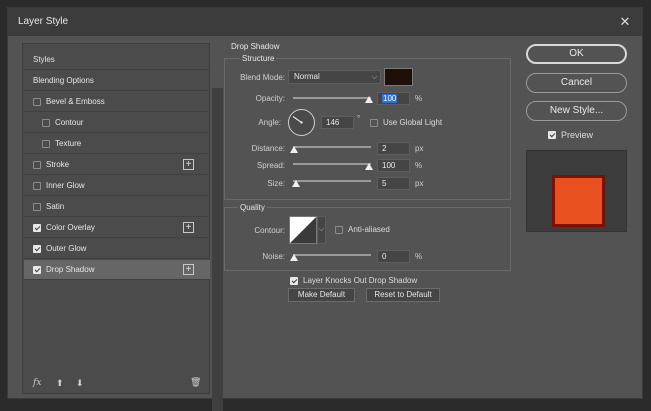 Image resolution: width=651 pixels, height=411 pixels. I want to click on angle-input: 146, so click(337, 122).